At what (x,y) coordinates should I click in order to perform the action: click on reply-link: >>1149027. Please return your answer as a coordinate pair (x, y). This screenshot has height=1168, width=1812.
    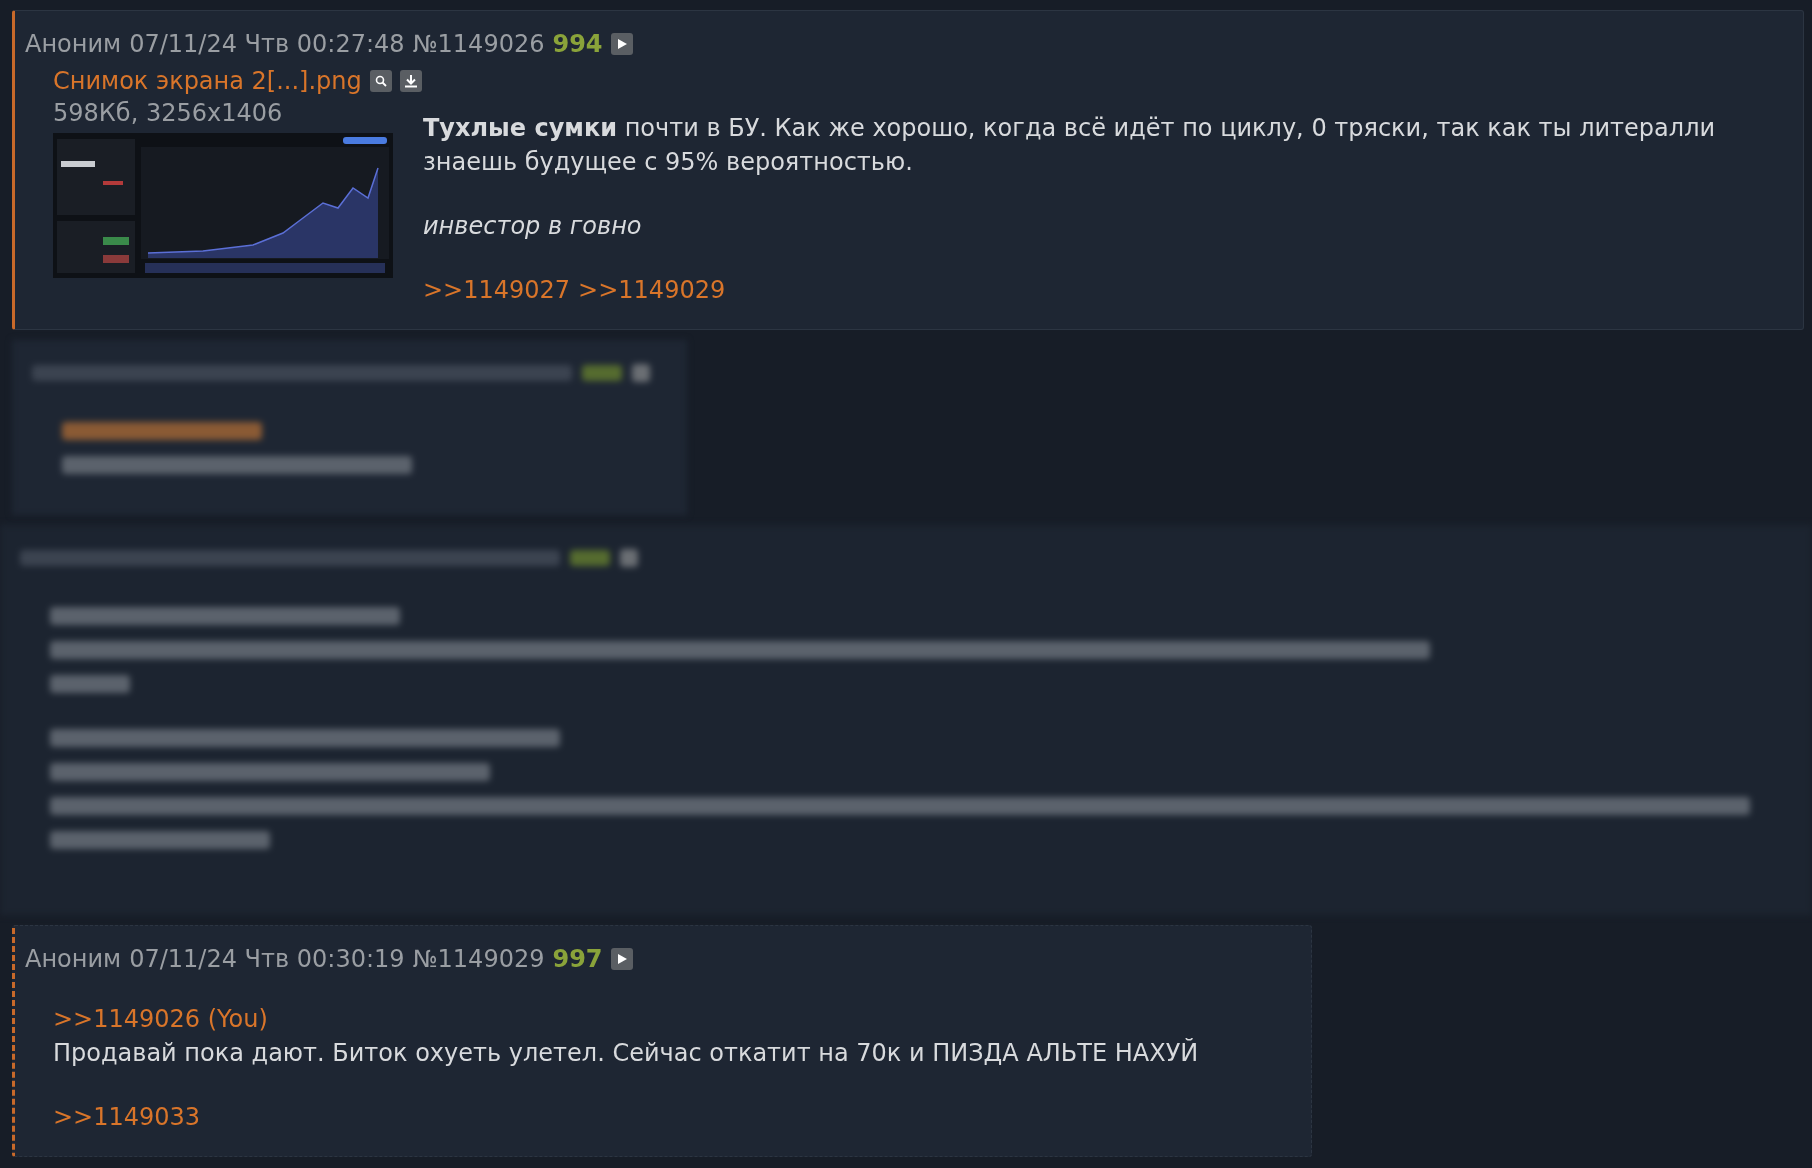
    Looking at the image, I should click on (497, 290).